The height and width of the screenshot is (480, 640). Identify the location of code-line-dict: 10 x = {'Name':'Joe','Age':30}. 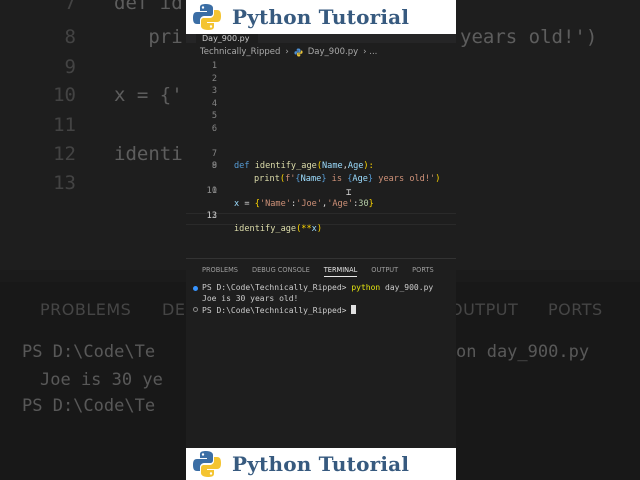
(290, 197).